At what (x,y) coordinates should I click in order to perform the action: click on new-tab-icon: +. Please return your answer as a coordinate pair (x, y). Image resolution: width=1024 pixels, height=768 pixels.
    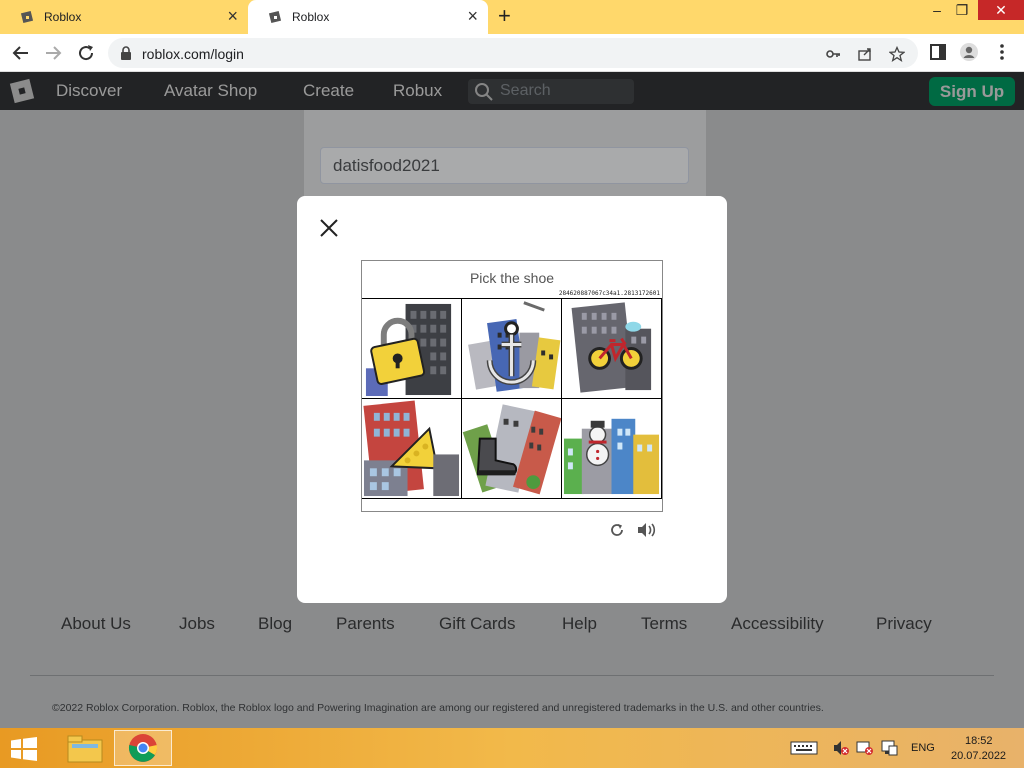
    Looking at the image, I should click on (504, 16).